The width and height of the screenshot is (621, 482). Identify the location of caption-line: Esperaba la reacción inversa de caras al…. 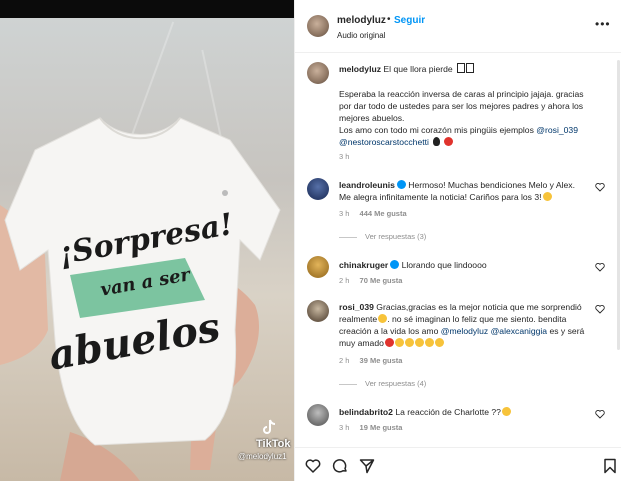
(461, 94).